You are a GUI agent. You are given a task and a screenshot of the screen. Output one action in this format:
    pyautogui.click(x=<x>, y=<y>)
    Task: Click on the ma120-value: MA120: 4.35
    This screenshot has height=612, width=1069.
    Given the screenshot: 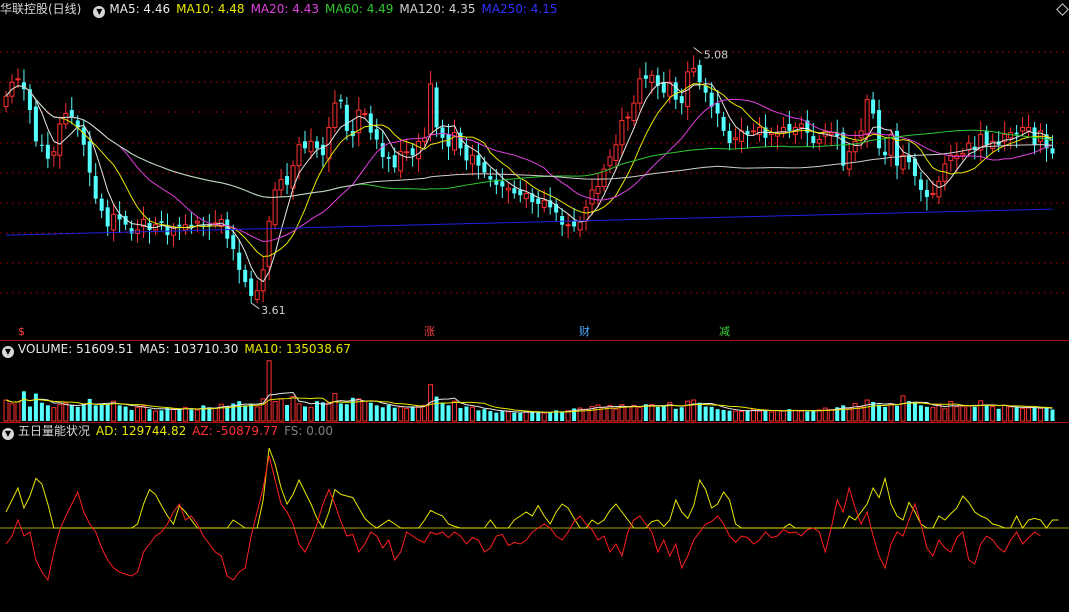 What is the action you would take?
    pyautogui.click(x=437, y=9)
    